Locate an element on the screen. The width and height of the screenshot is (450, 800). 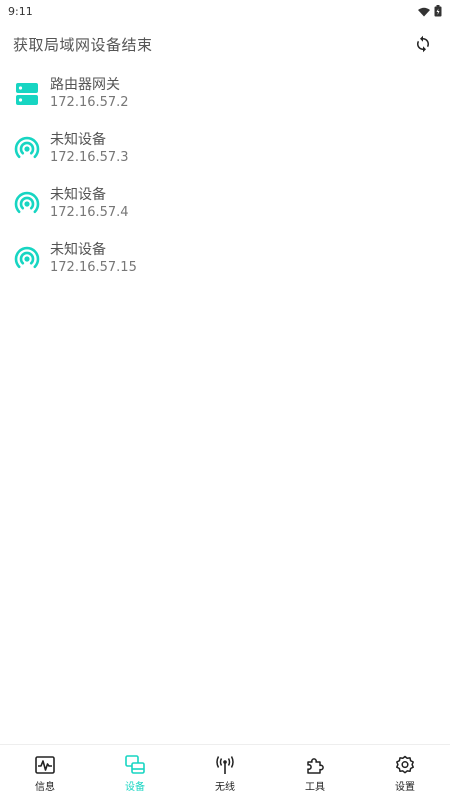
refresh-icon is located at coordinates (423, 44).